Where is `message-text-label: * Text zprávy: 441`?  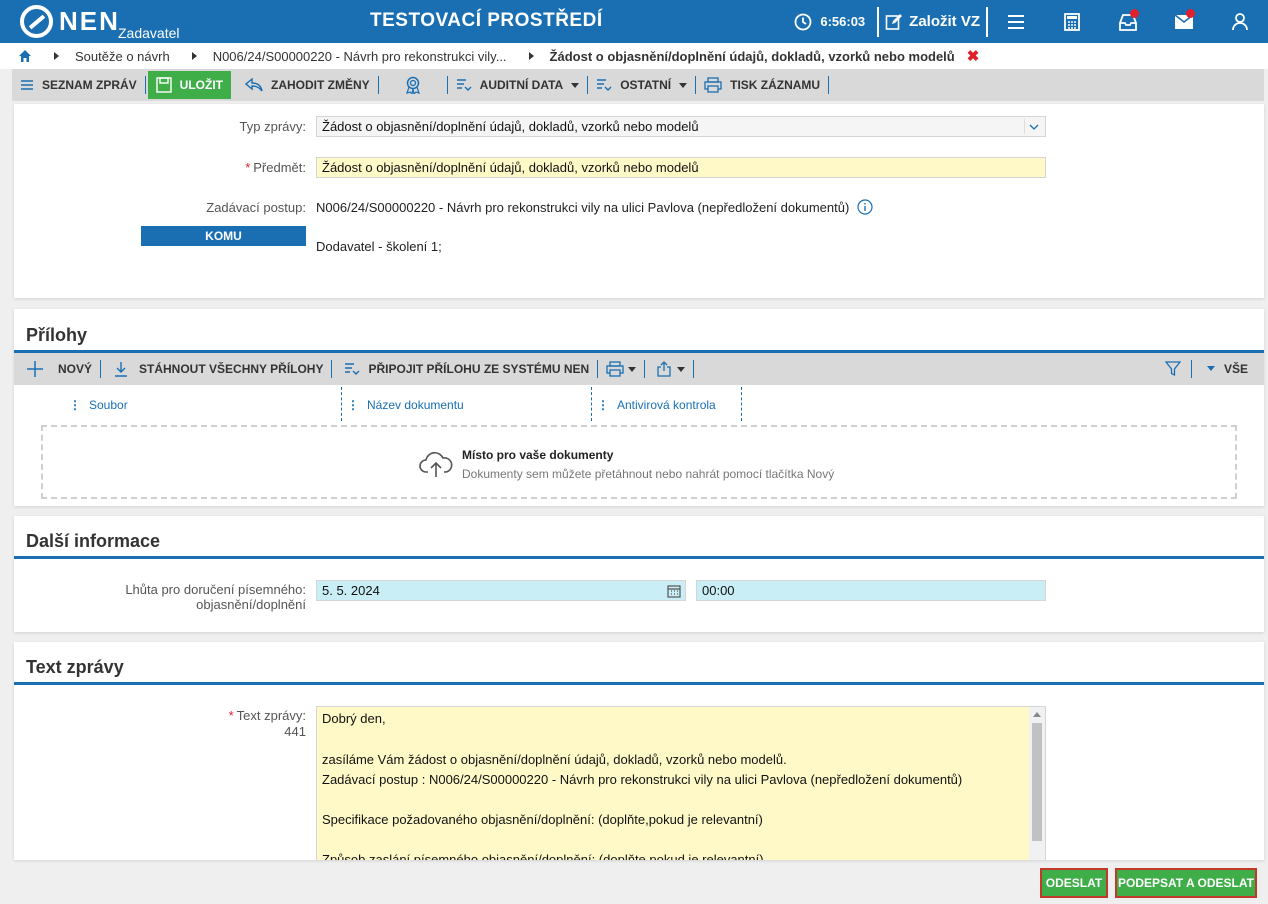
message-text-label: * Text zprávy: 441 is located at coordinates (210, 724).